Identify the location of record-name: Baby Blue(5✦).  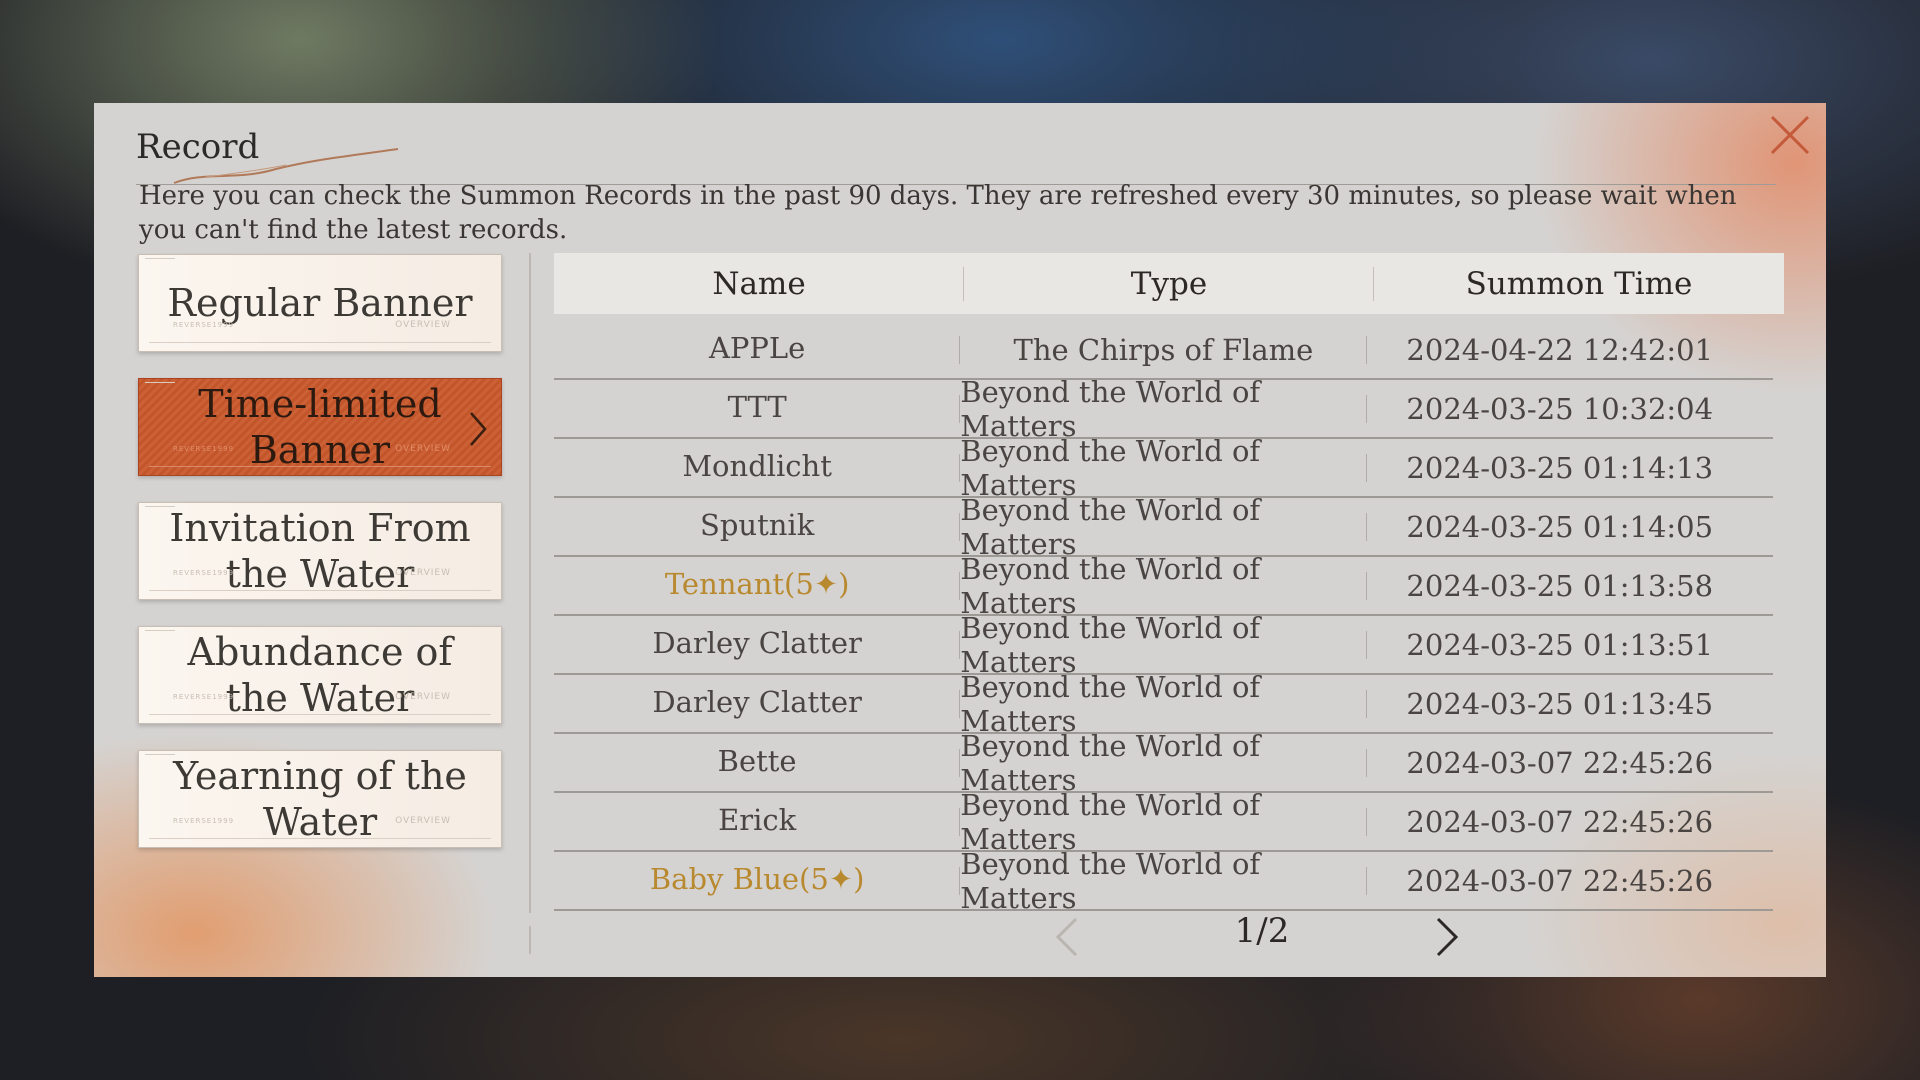
(757, 880).